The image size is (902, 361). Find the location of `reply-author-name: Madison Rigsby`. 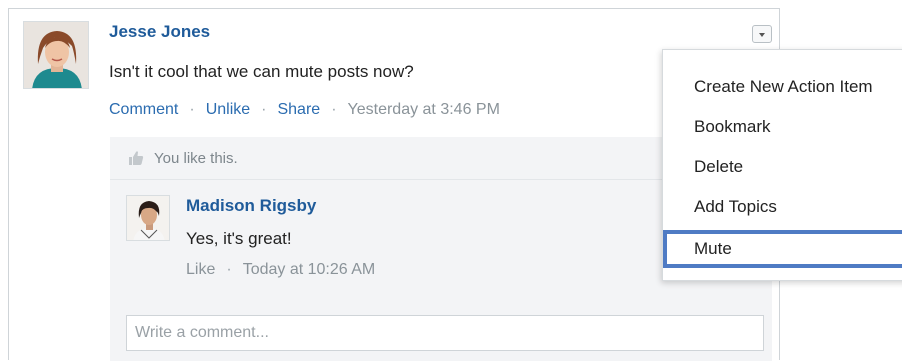

reply-author-name: Madison Rigsby is located at coordinates (251, 206).